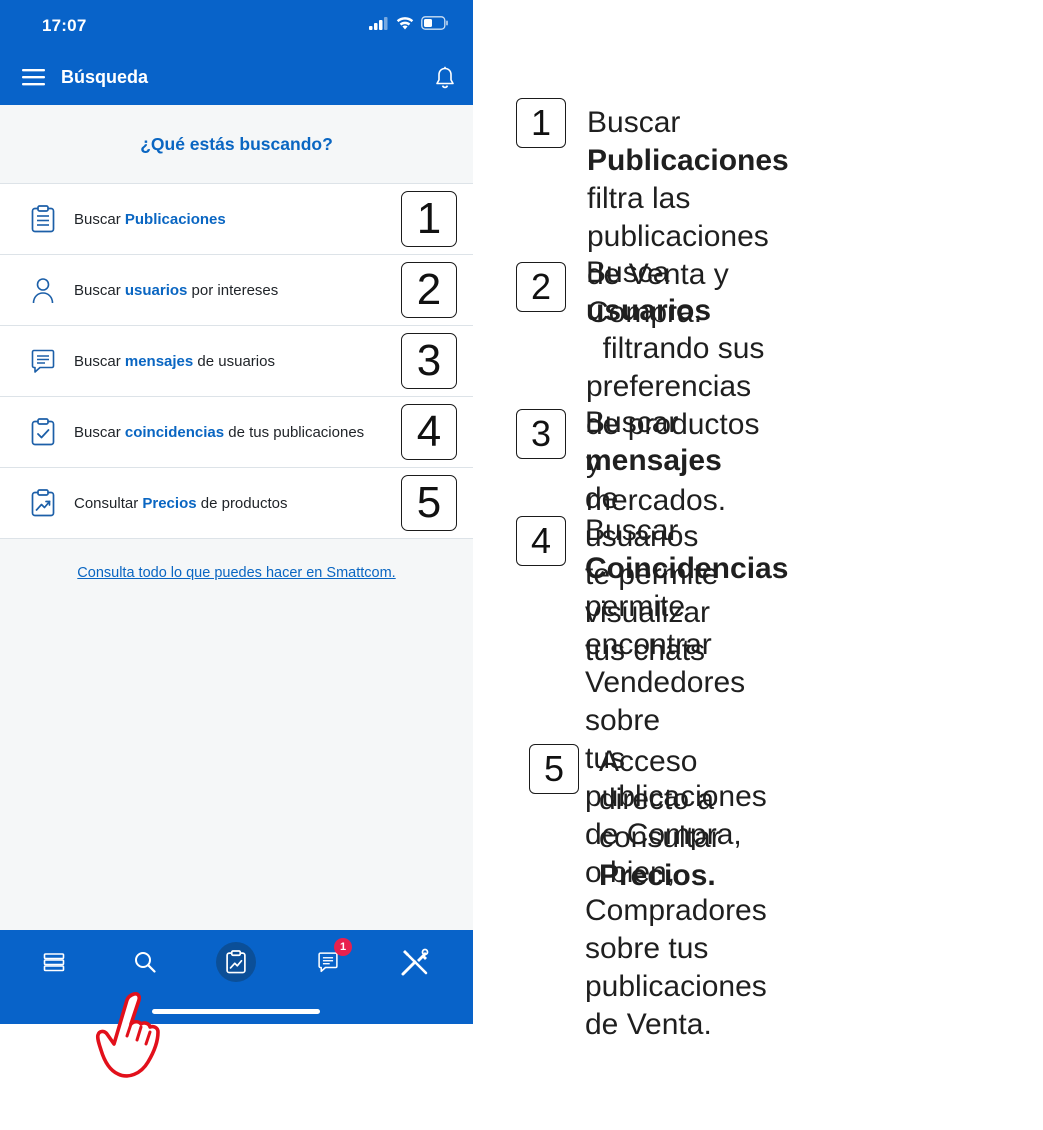  What do you see at coordinates (429, 219) in the screenshot?
I see `callout-number-1: 1` at bounding box center [429, 219].